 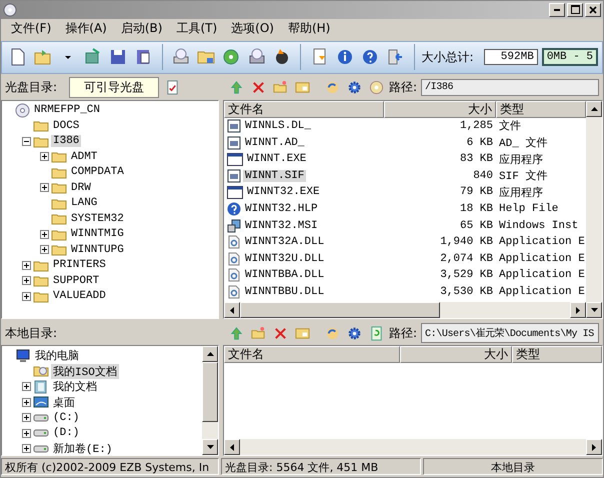 What do you see at coordinates (84, 156) in the screenshot?
I see `tree-item: ADMT` at bounding box center [84, 156].